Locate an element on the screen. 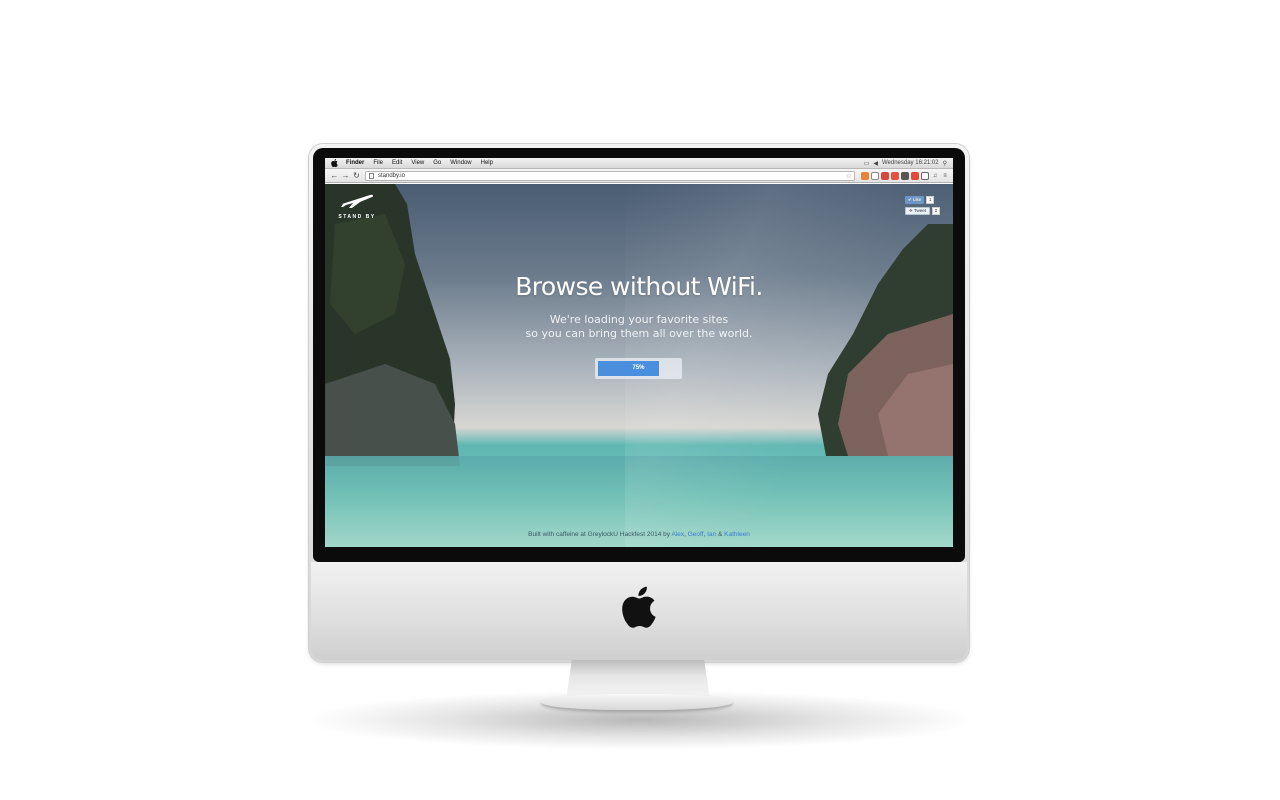 This screenshot has height=800, width=1280. extension-music-icon: ♫ is located at coordinates (935, 176).